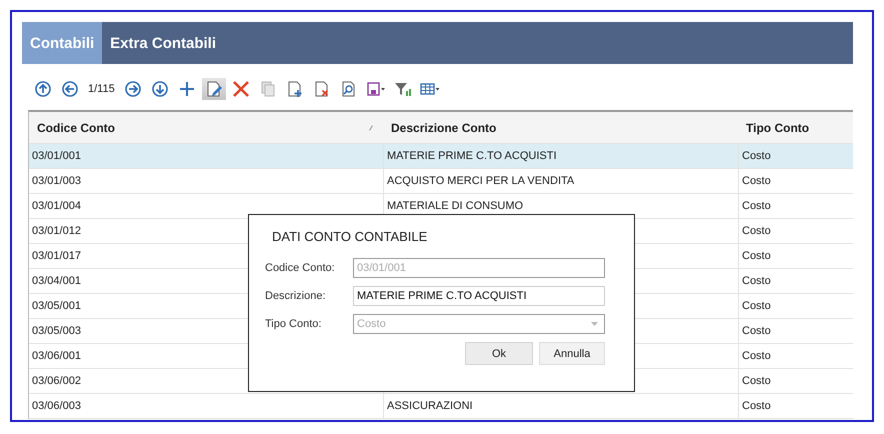 The image size is (884, 434). What do you see at coordinates (594, 324) in the screenshot?
I see `dropdown-arrow-icon` at bounding box center [594, 324].